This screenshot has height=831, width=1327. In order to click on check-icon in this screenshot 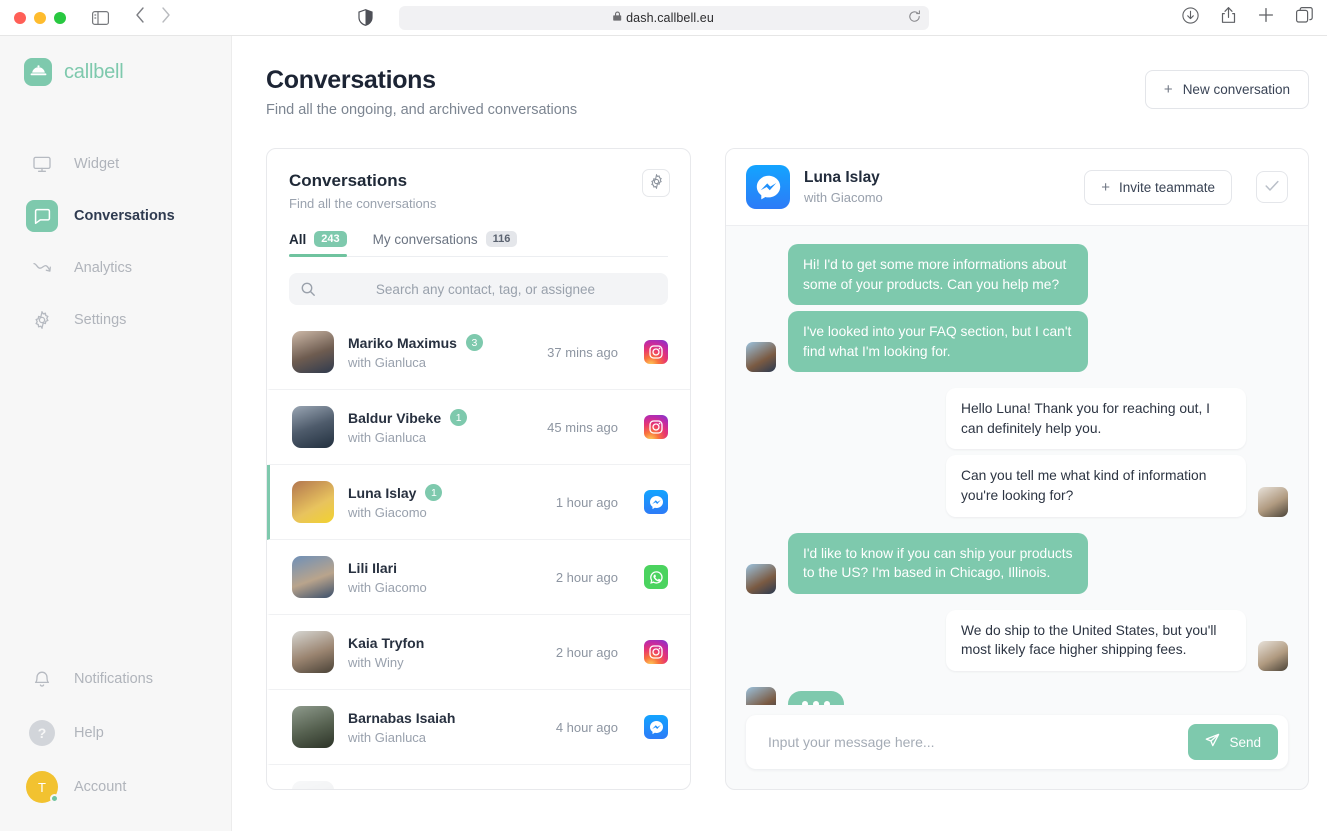, I will do `click(1272, 187)`.